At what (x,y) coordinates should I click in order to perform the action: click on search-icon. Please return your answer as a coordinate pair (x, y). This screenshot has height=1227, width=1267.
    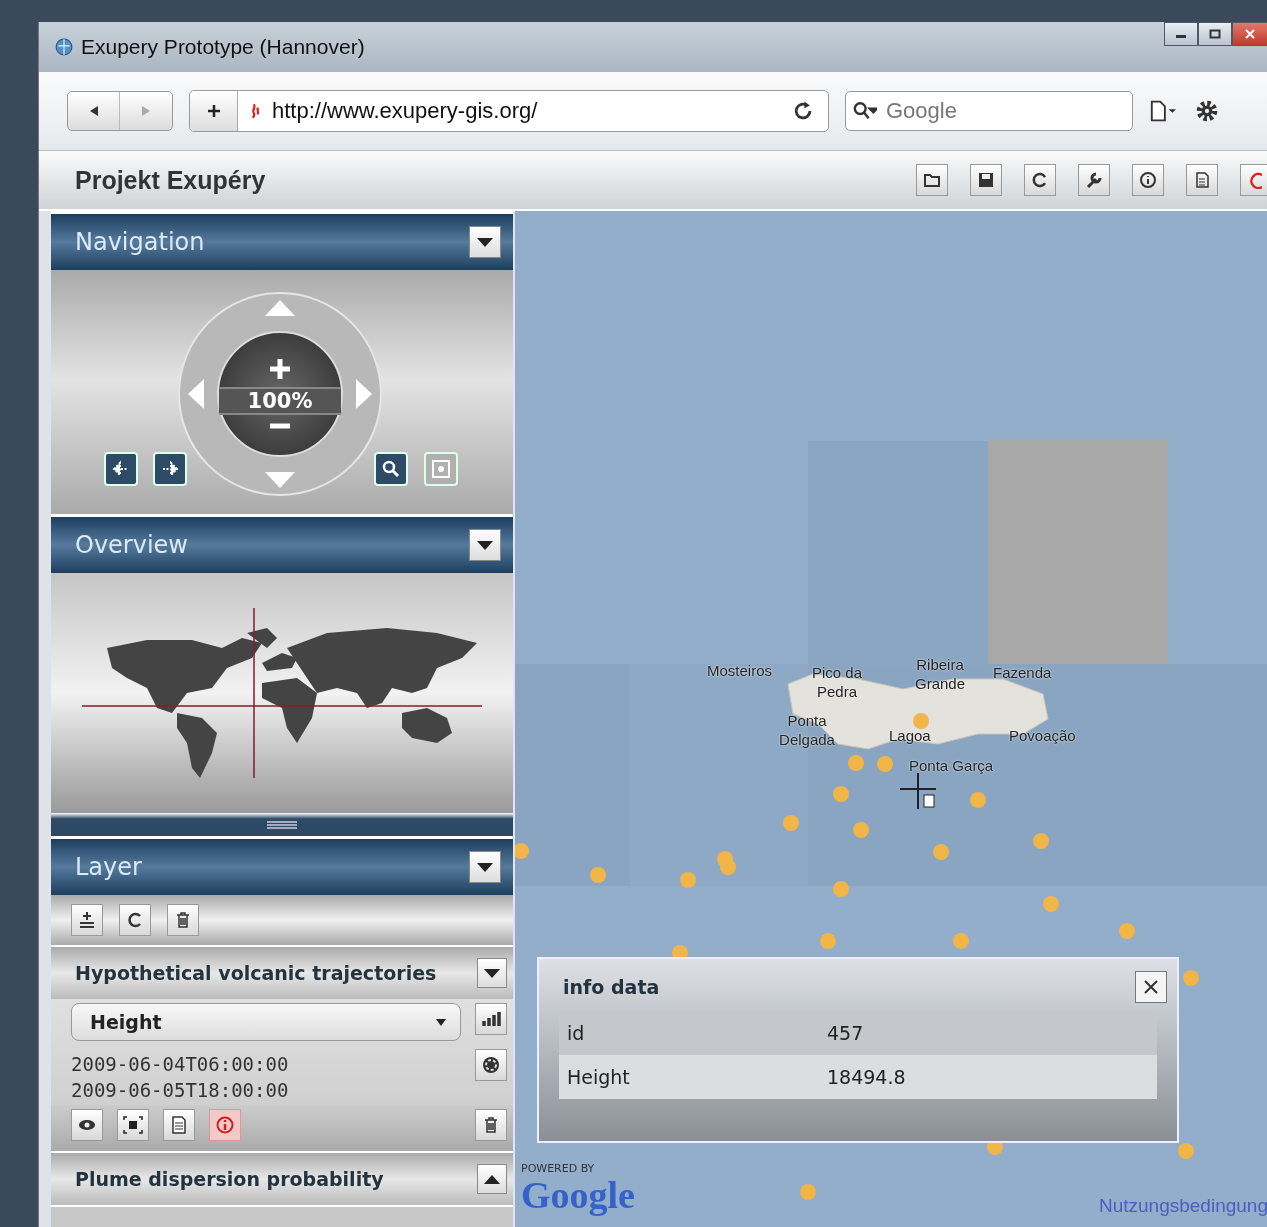
    Looking at the image, I should click on (865, 111).